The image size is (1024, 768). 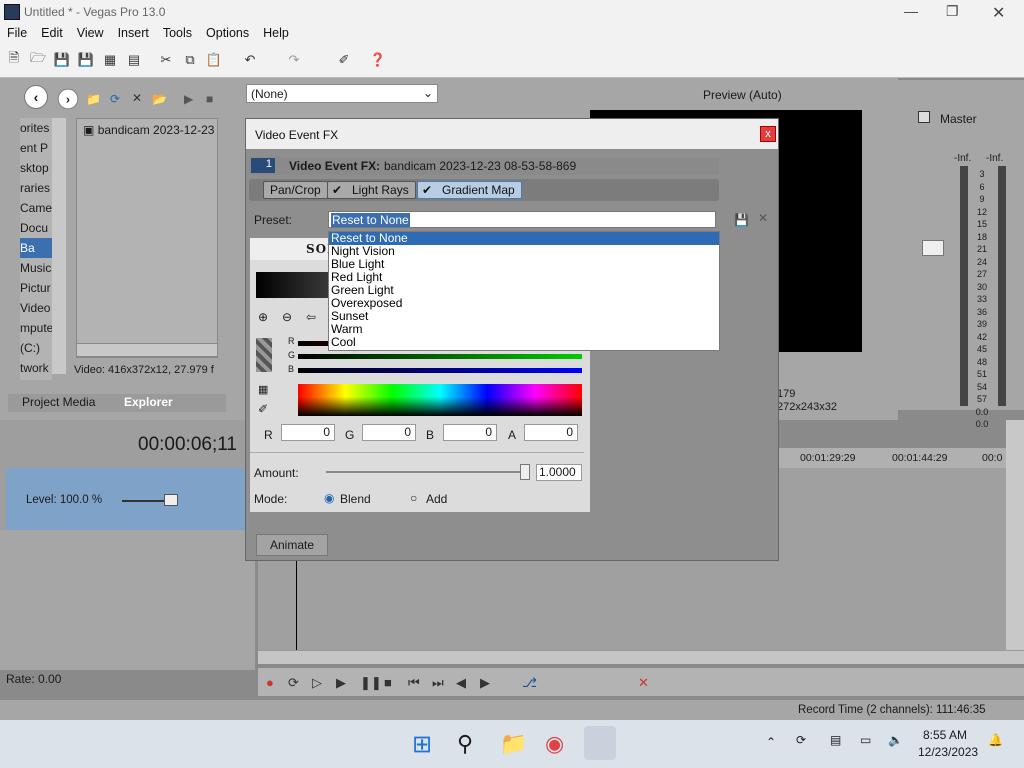 I want to click on menu-file: File, so click(x=17, y=33).